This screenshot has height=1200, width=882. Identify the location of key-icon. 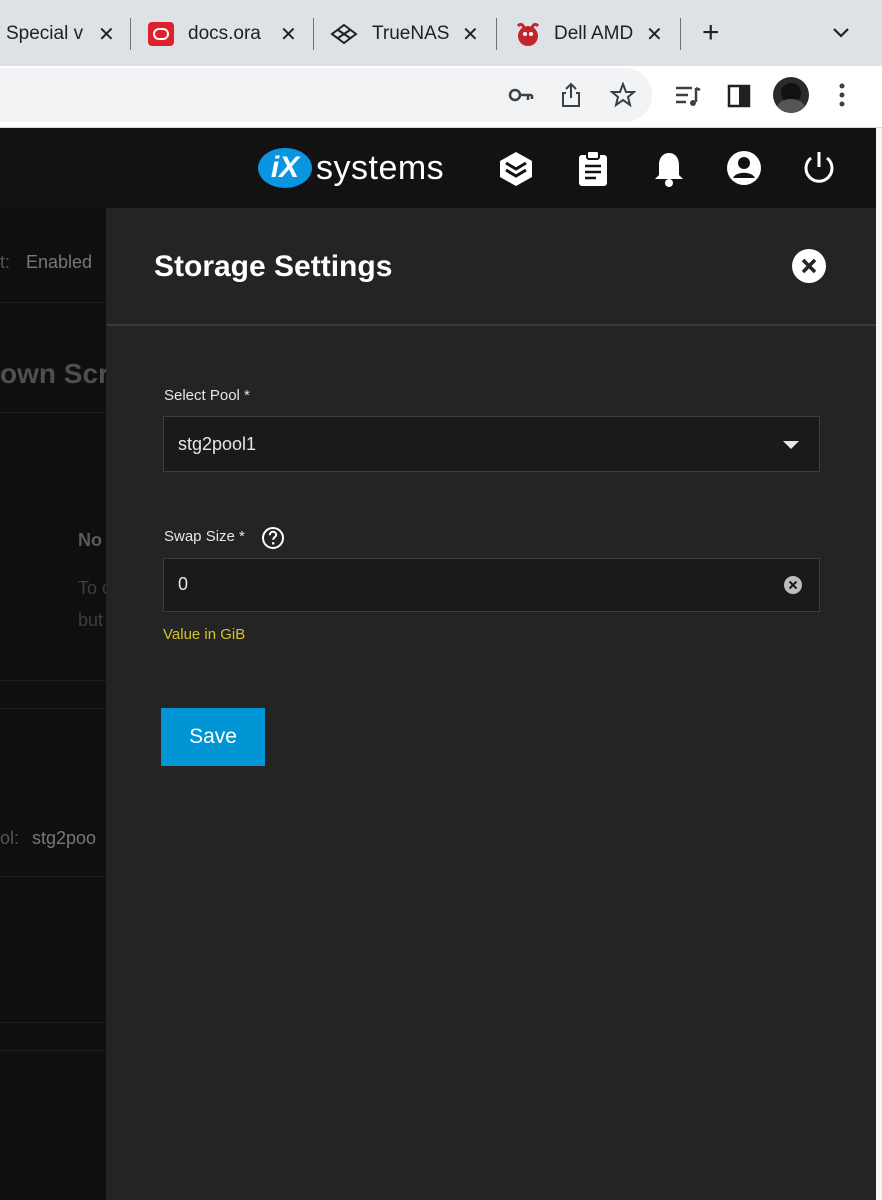
(521, 95).